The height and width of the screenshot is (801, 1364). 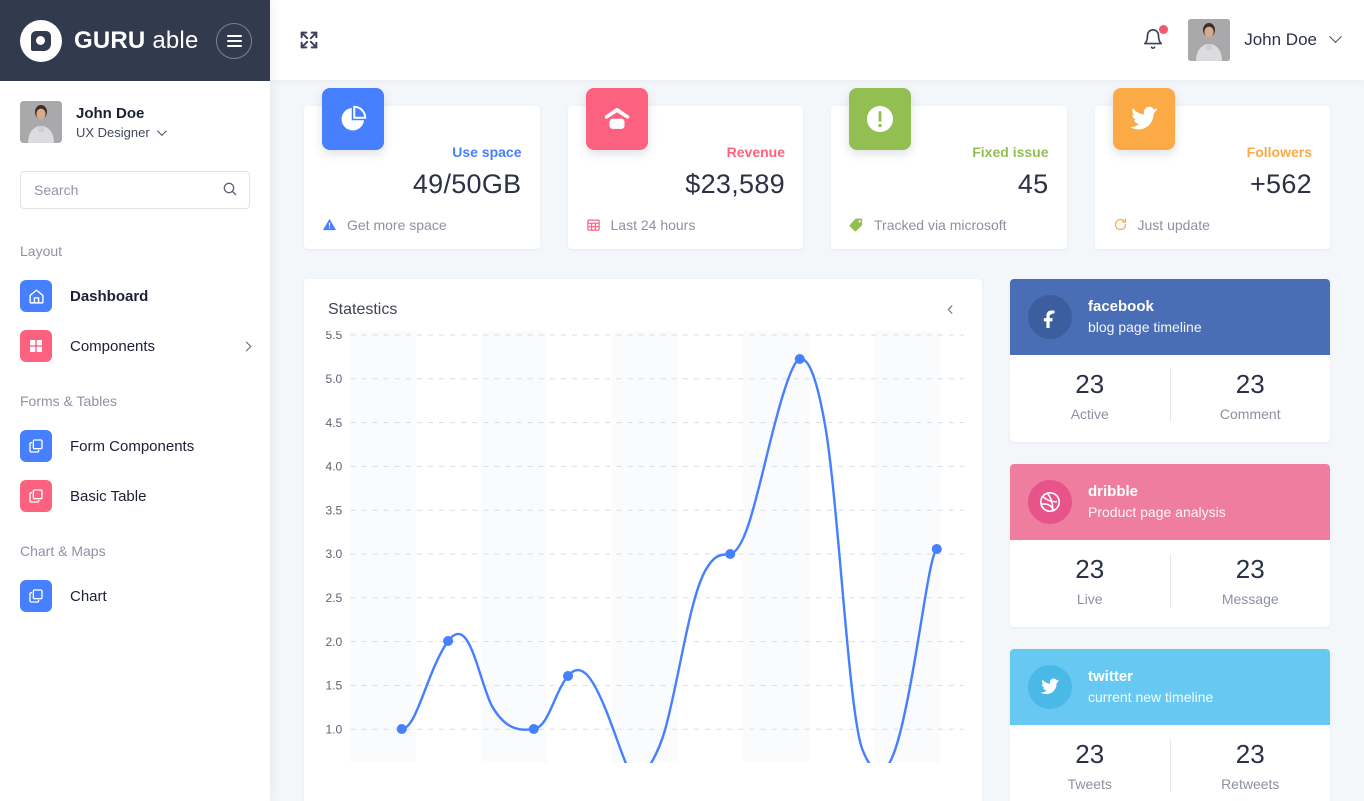 I want to click on sidebar-item-label: Components, so click(x=113, y=346).